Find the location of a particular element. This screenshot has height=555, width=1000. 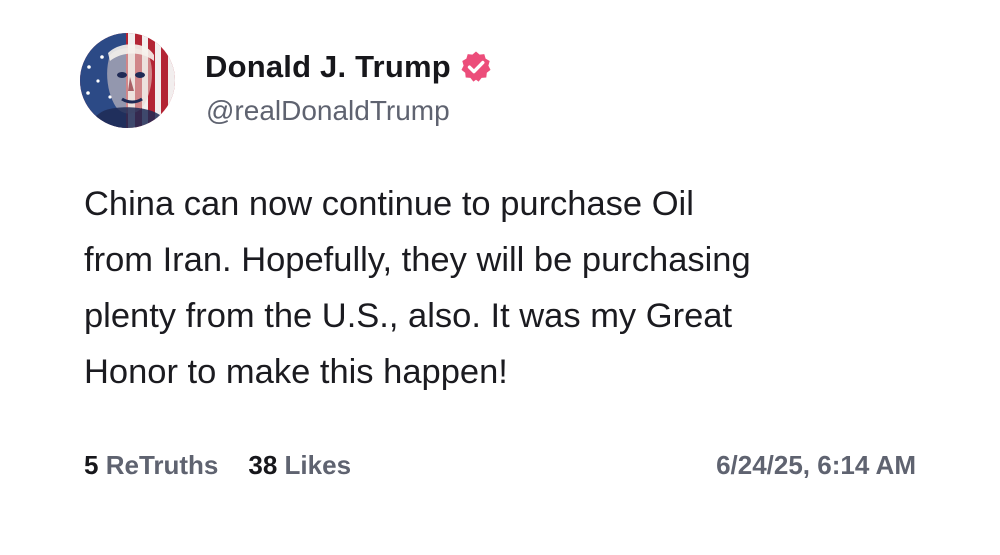

likes-stat: 38 Likes is located at coordinates (299, 465).